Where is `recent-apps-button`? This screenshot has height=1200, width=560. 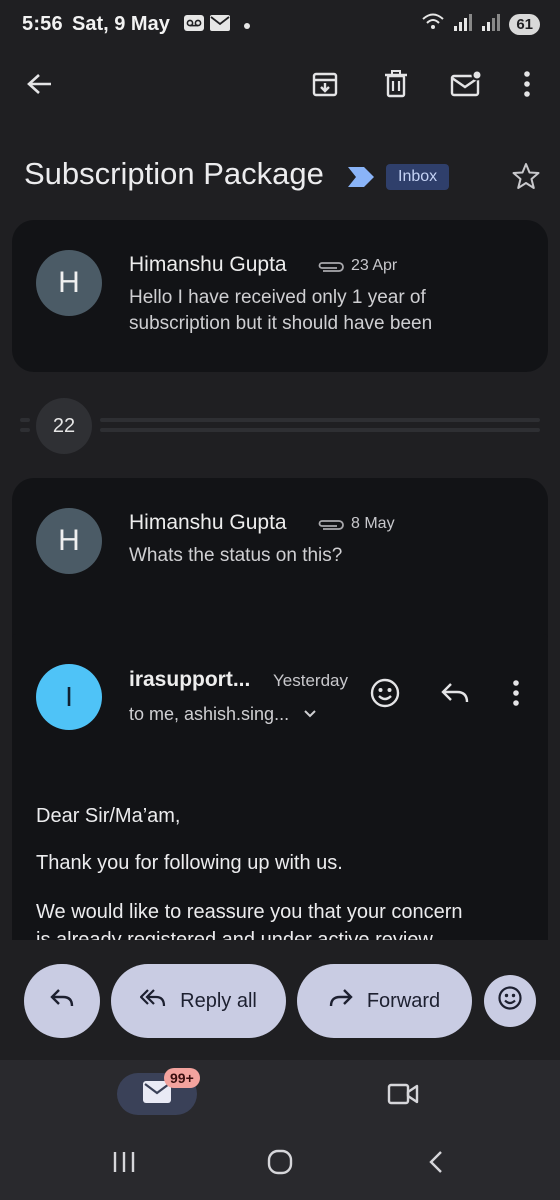
recent-apps-button is located at coordinates (124, 1164).